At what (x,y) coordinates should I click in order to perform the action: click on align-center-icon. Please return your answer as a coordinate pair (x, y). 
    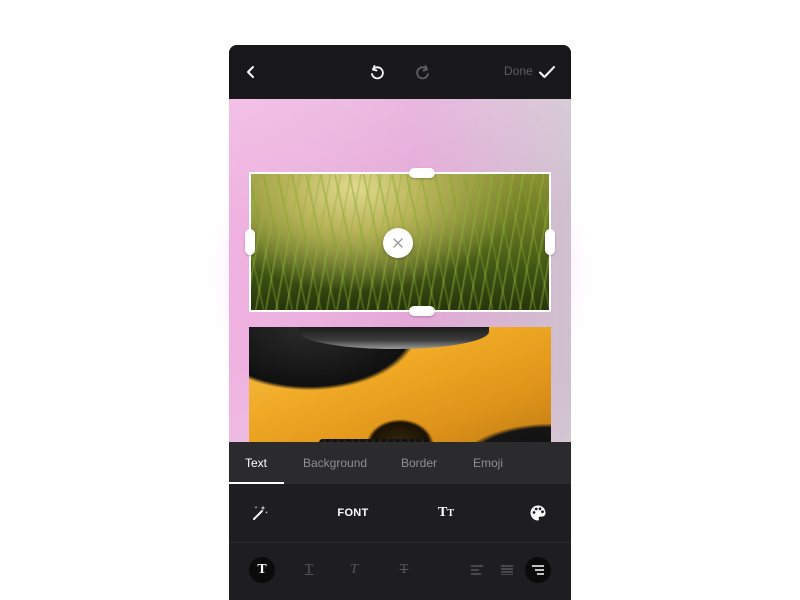
    Looking at the image, I should click on (507, 570).